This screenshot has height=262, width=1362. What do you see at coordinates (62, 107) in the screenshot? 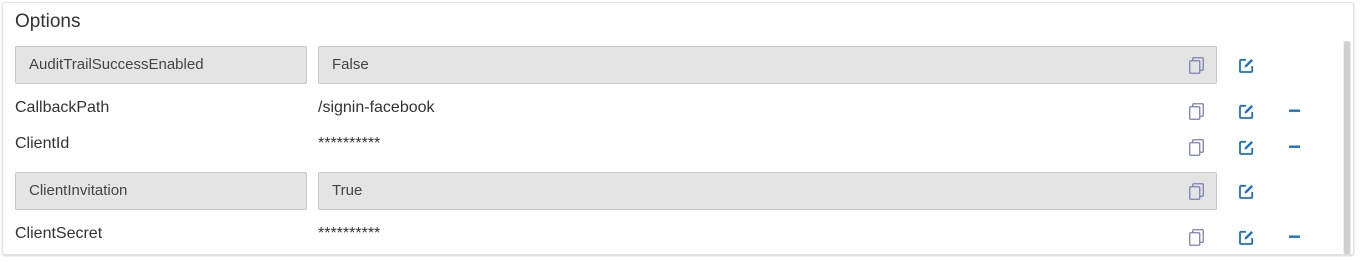
I see `option-key: CallbackPath` at bounding box center [62, 107].